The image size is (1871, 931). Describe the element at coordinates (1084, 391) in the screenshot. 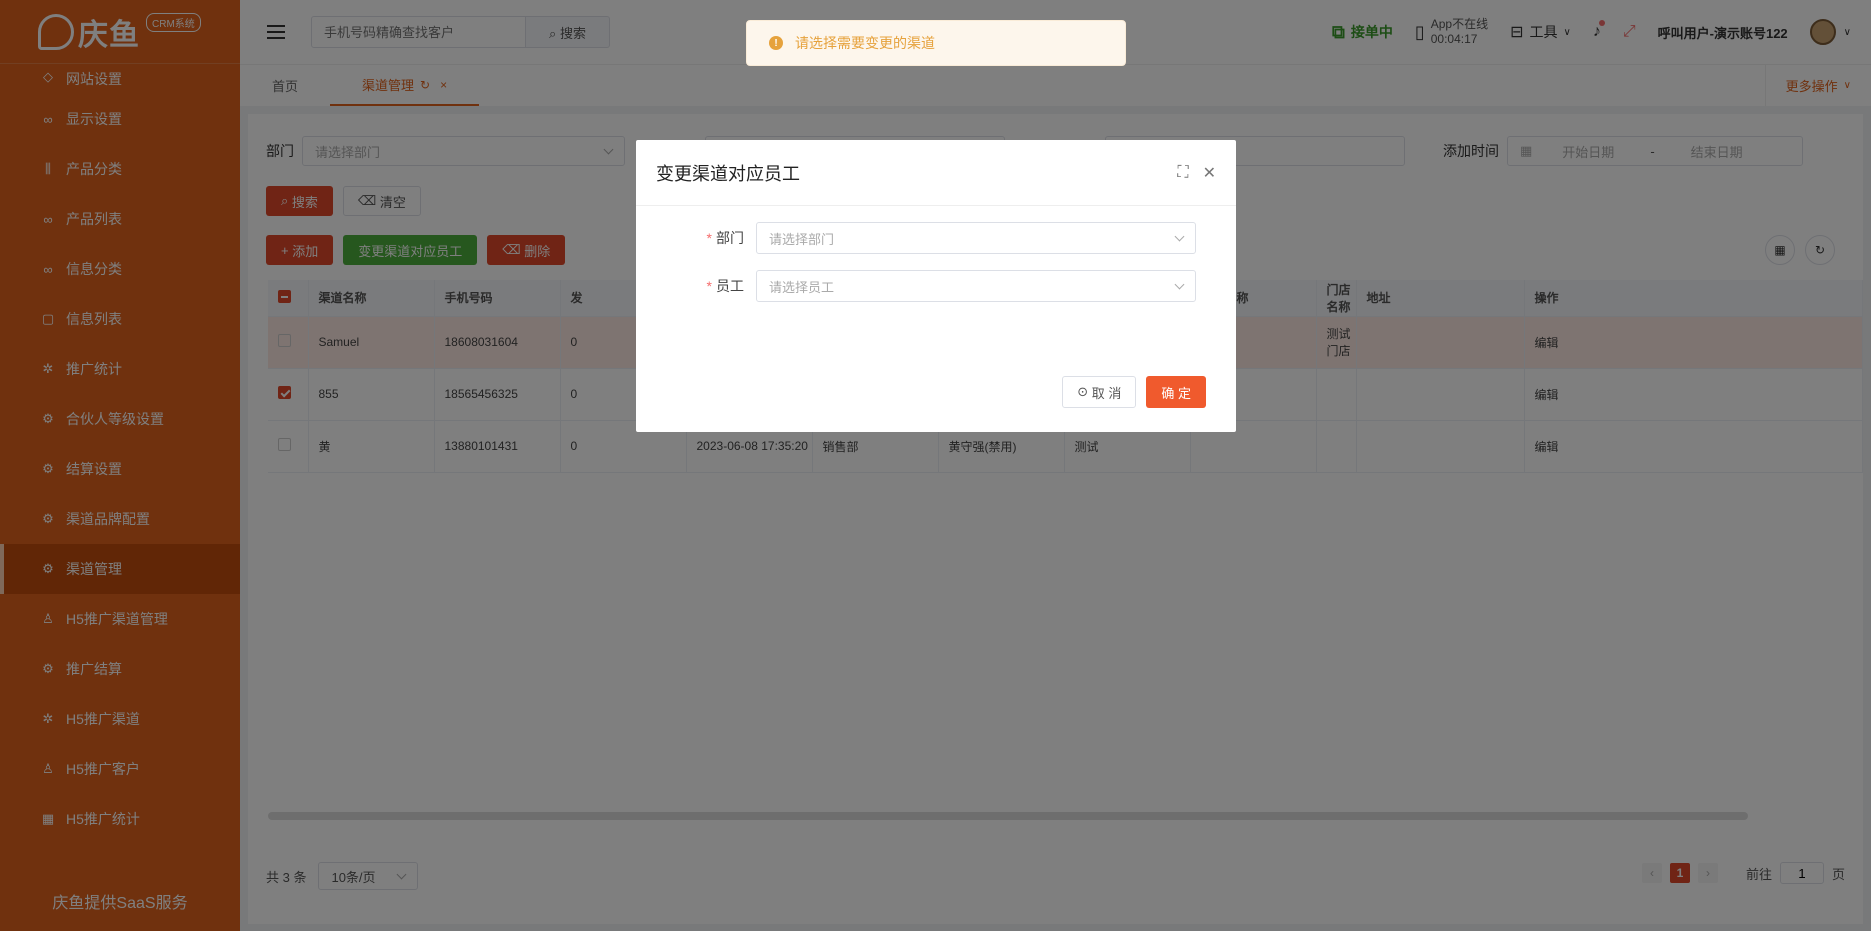

I see `cancel-icon: ⊙` at that location.